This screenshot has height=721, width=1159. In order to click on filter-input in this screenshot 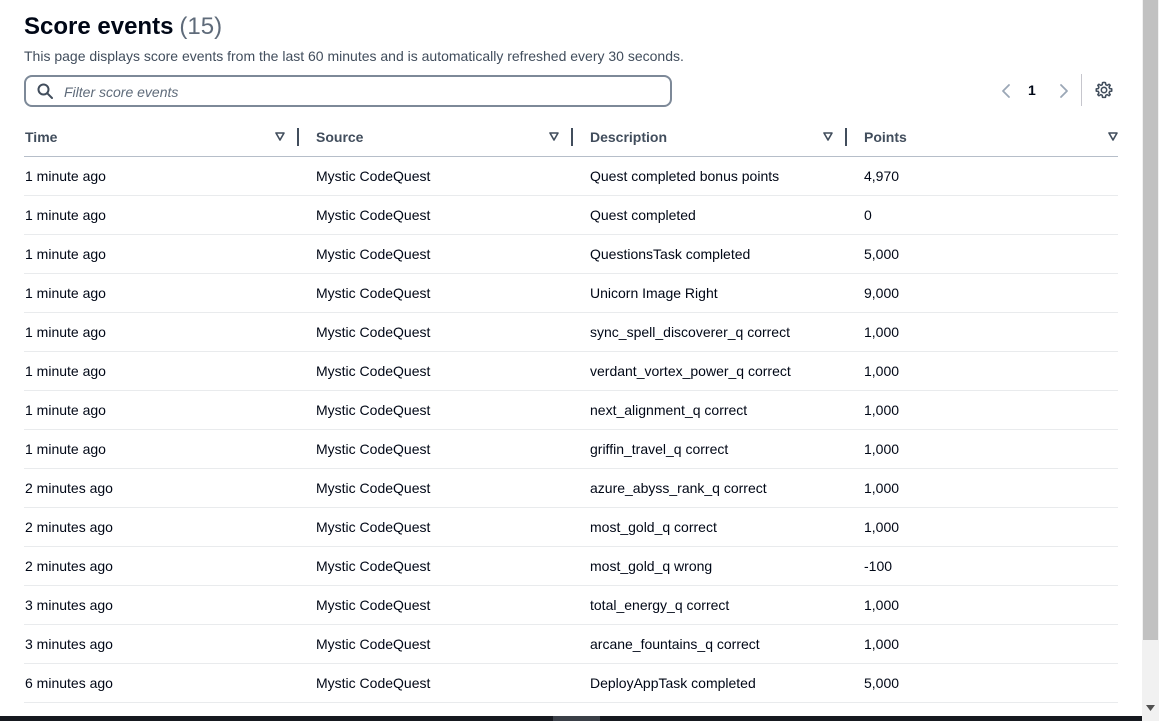, I will do `click(359, 92)`.